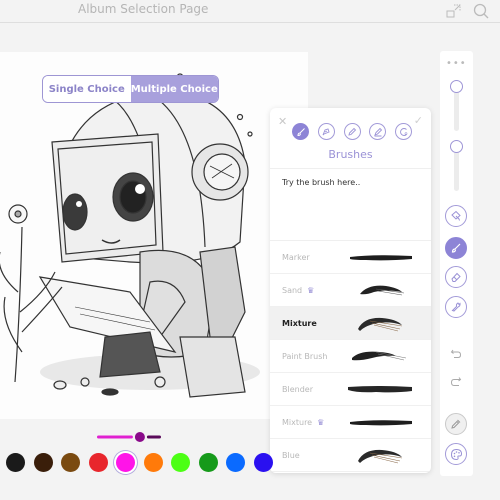 The width and height of the screenshot is (500, 500). Describe the element at coordinates (299, 323) in the screenshot. I see `brush-name: Mixture` at that location.